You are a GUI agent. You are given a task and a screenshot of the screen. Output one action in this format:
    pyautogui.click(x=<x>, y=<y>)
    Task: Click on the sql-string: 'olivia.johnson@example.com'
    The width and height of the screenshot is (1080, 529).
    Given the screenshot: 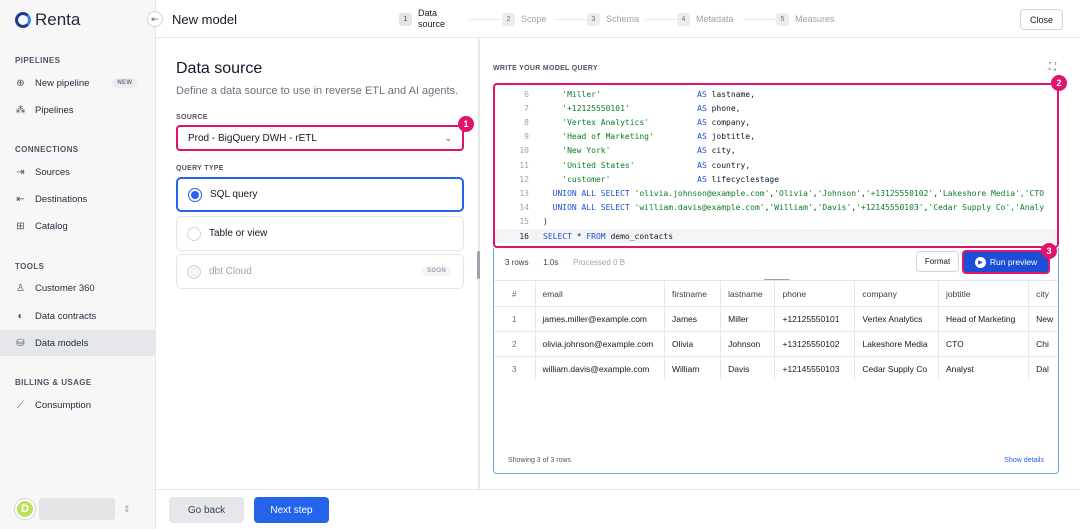 What is the action you would take?
    pyautogui.click(x=702, y=193)
    